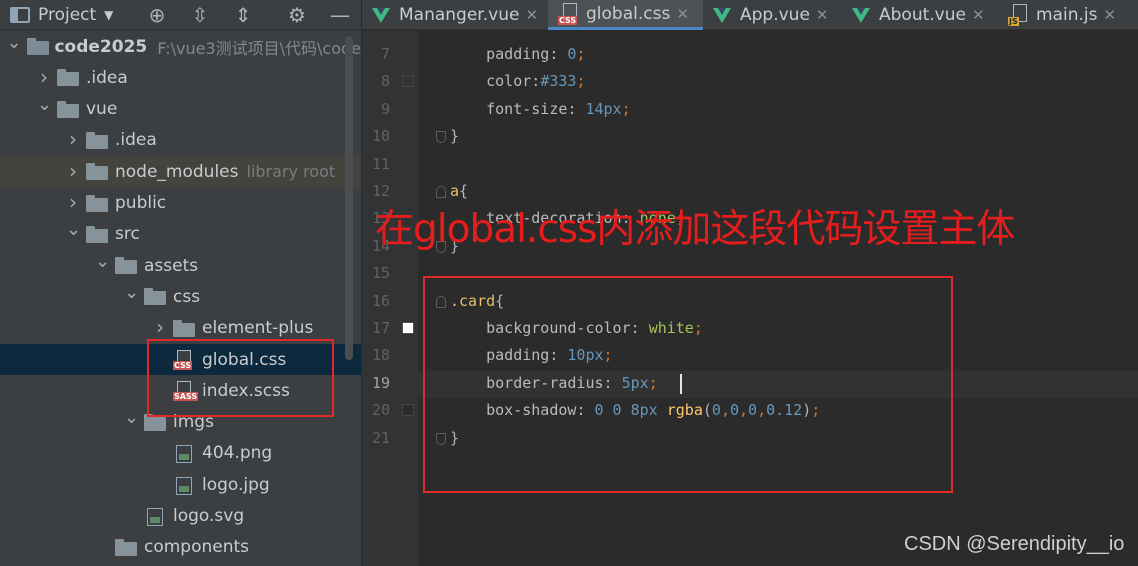 The height and width of the screenshot is (566, 1138). I want to click on tree-row: › node_modules library root, so click(180, 172).